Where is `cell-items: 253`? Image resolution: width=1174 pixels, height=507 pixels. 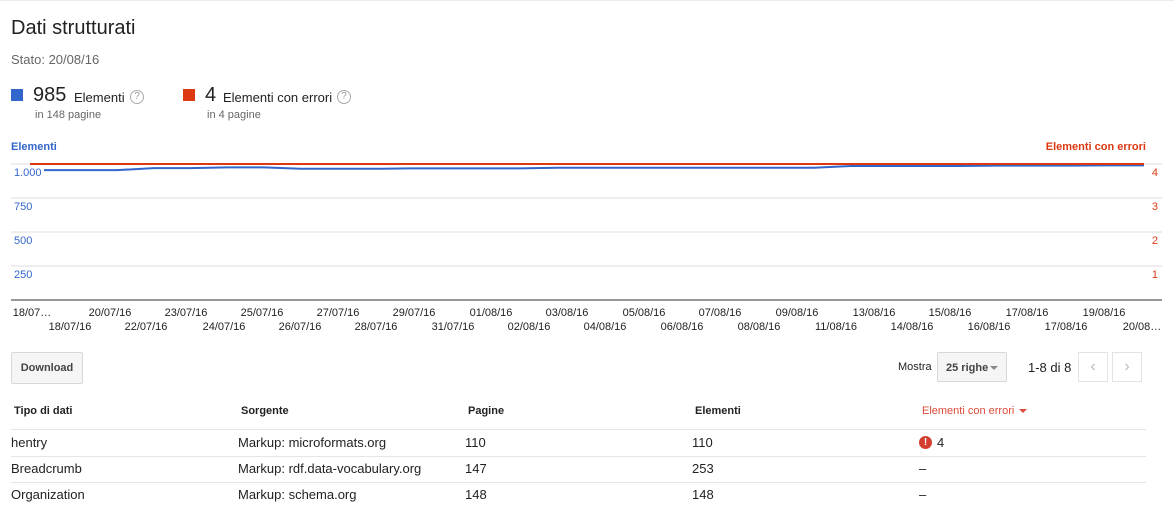
cell-items: 253 is located at coordinates (703, 468).